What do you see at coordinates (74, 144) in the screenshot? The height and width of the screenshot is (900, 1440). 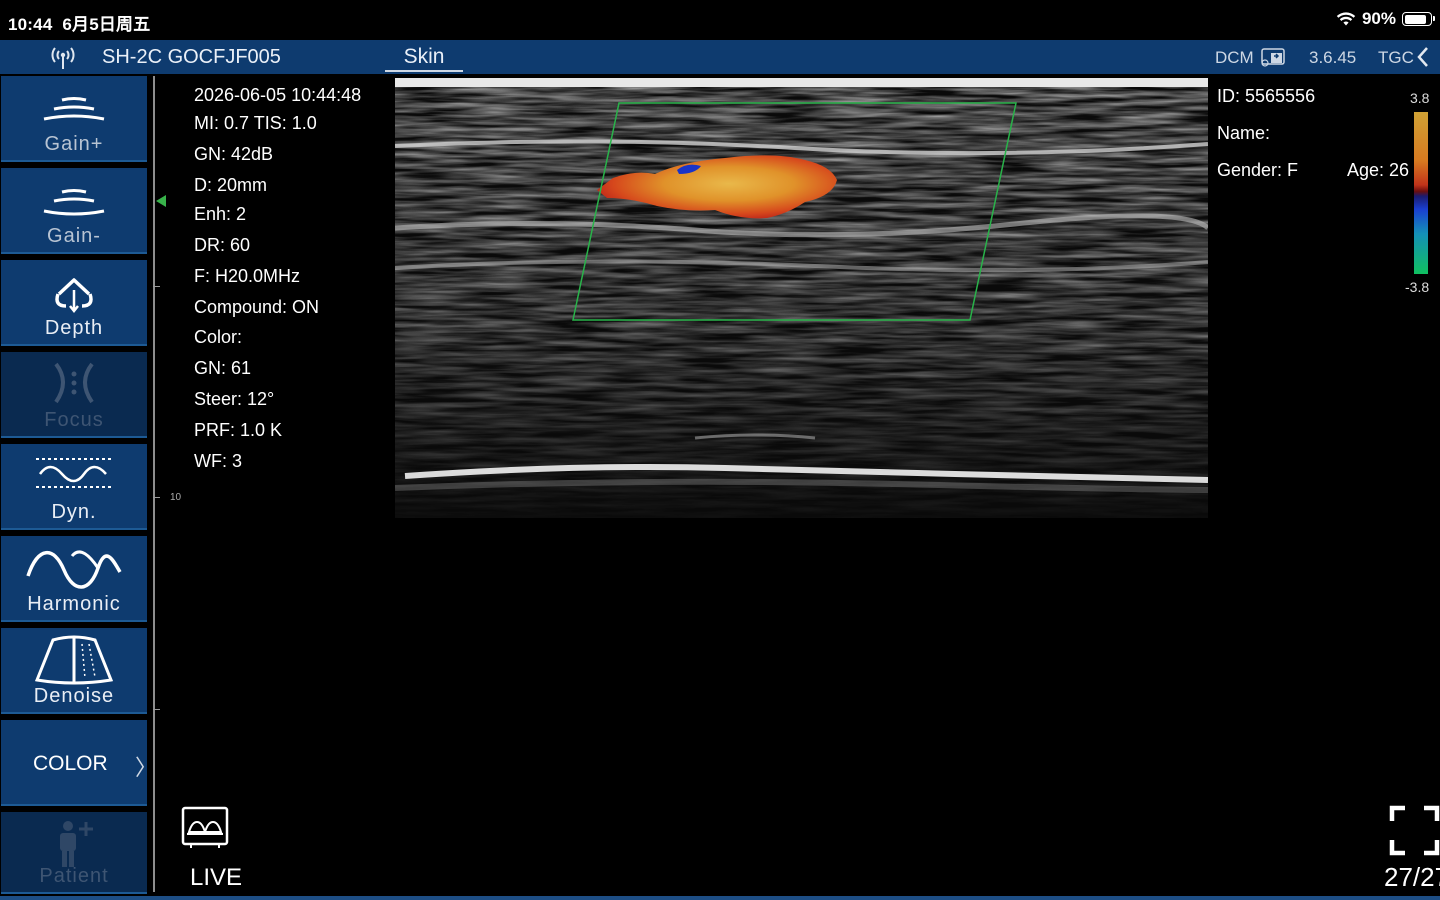 I see `gain-plus-label: Gain+` at bounding box center [74, 144].